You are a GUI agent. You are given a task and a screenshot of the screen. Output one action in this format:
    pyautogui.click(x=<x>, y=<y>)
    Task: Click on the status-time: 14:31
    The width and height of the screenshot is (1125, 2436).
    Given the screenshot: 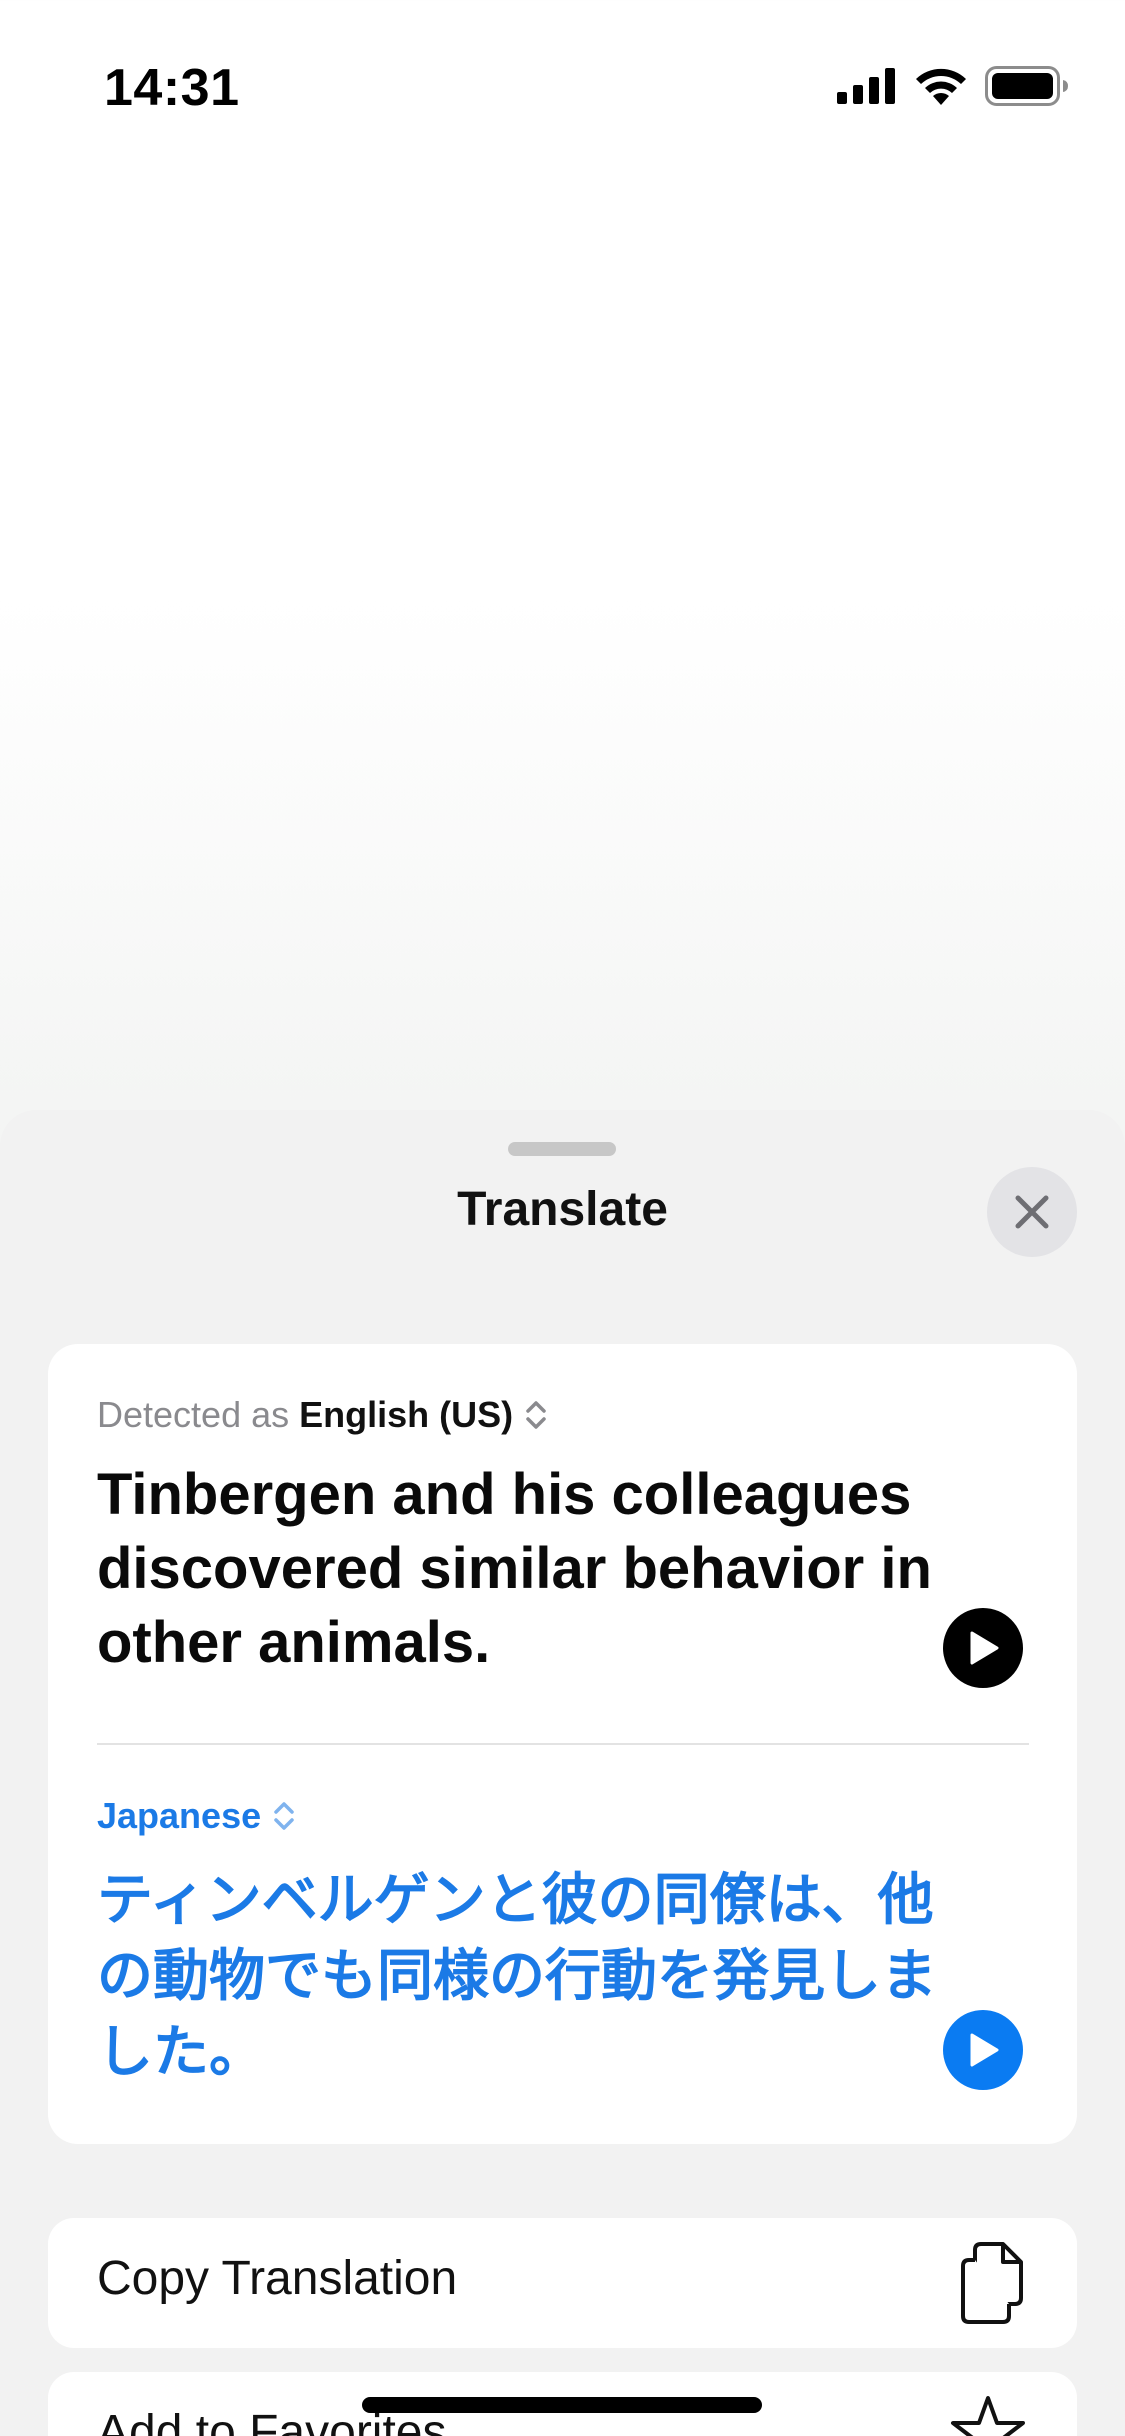 What is the action you would take?
    pyautogui.click(x=172, y=88)
    